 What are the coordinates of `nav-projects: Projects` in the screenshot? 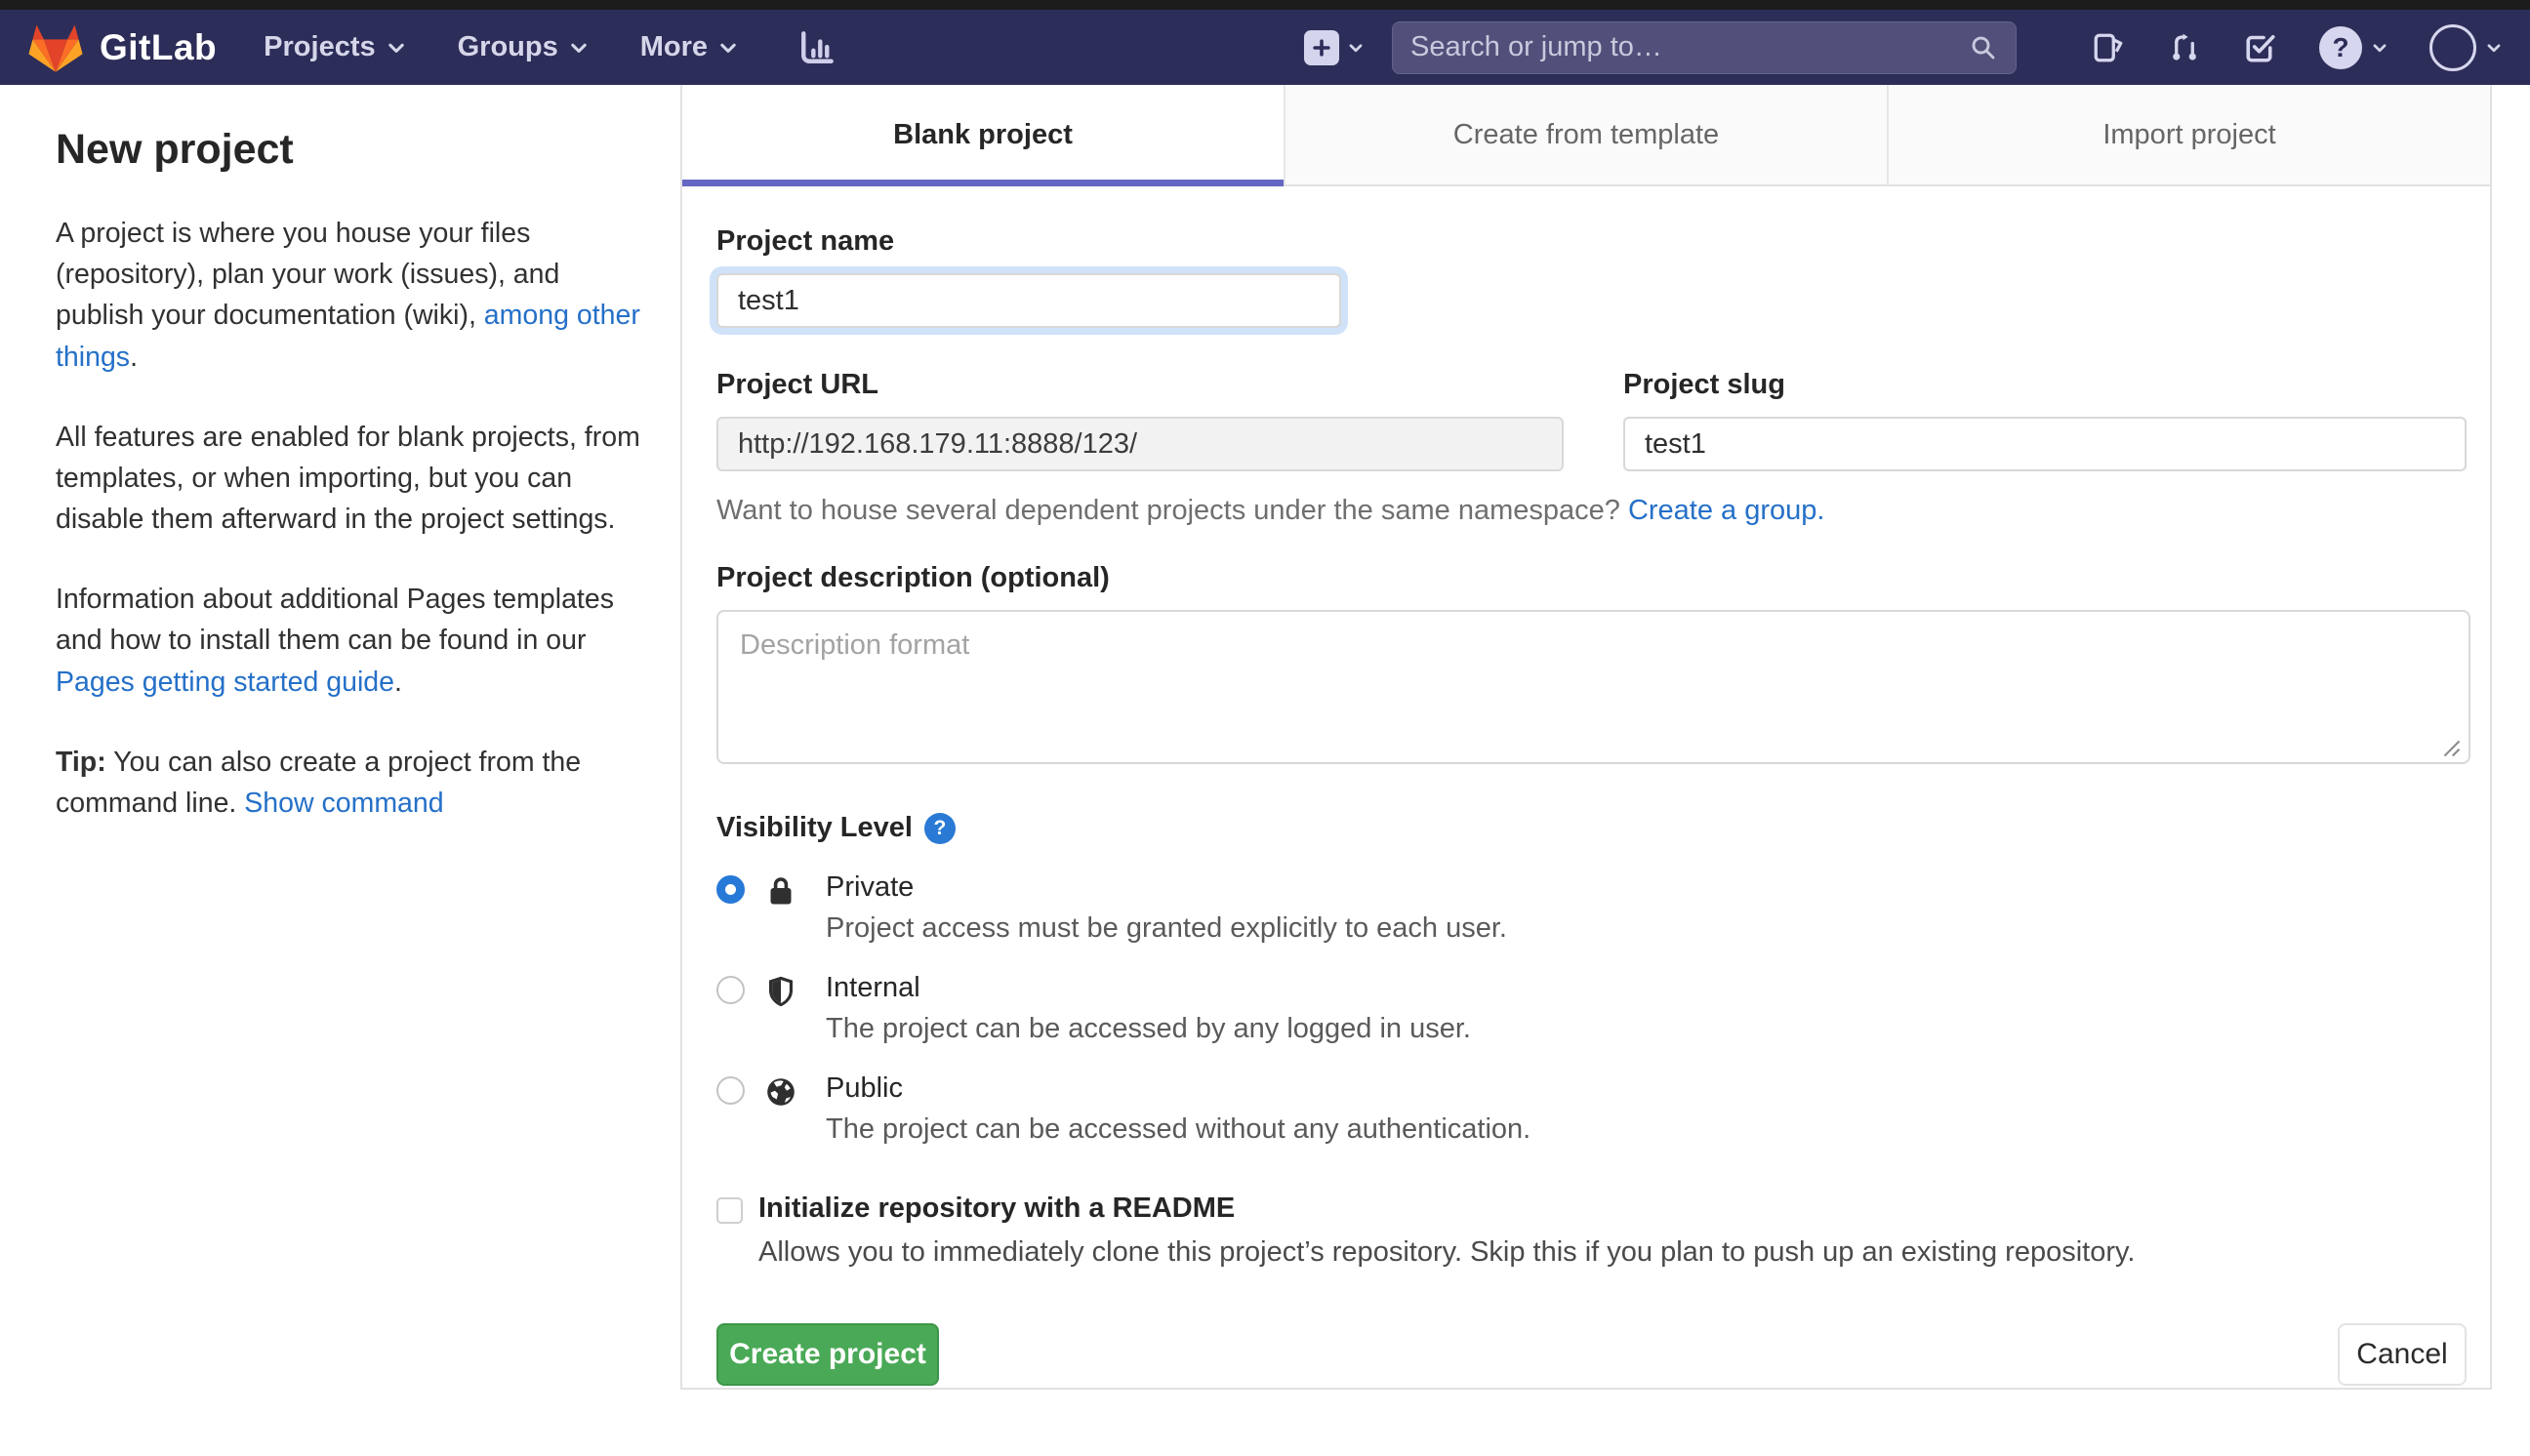 It's located at (335, 47).